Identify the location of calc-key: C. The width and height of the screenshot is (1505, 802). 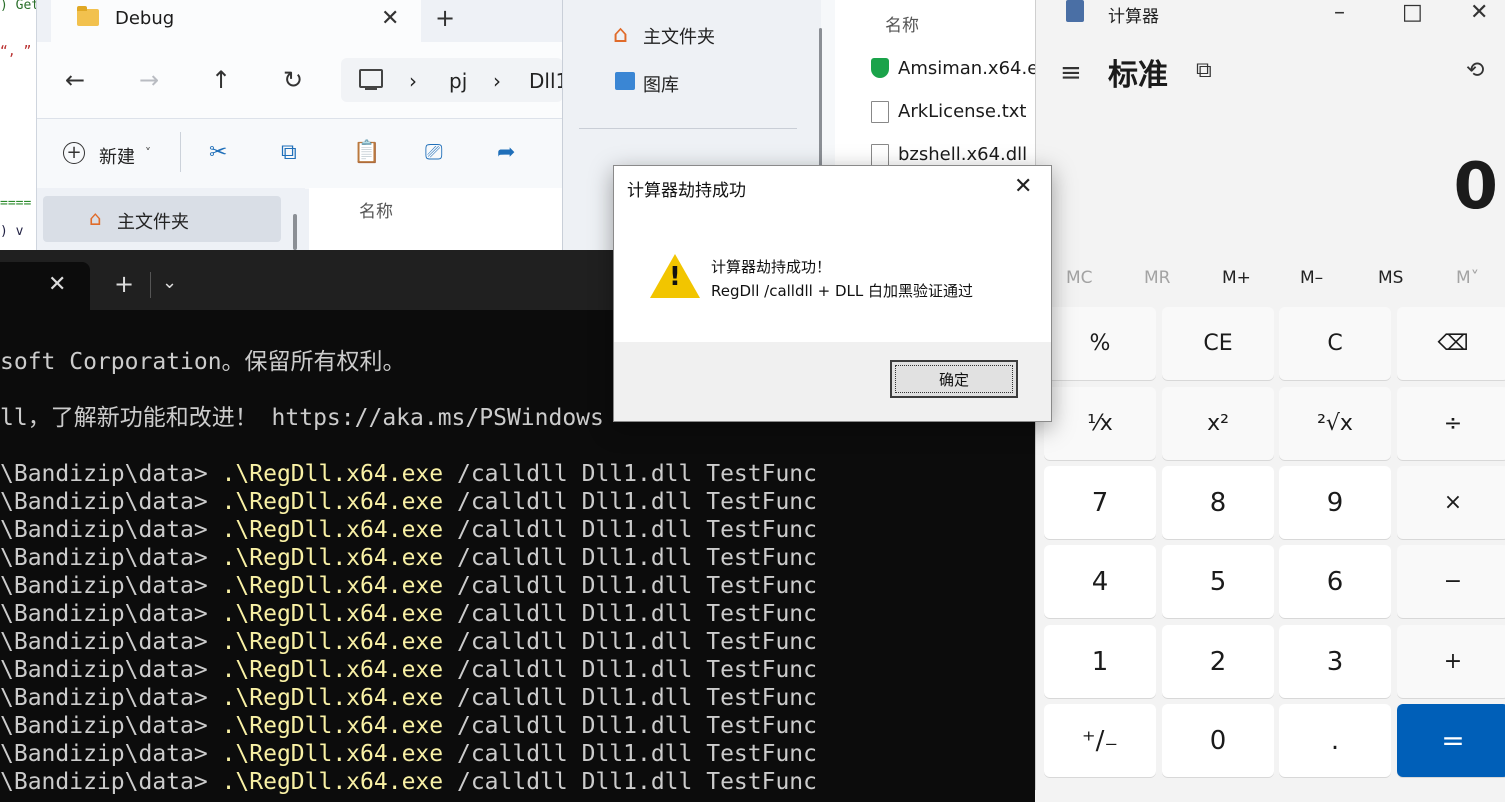
(1335, 343).